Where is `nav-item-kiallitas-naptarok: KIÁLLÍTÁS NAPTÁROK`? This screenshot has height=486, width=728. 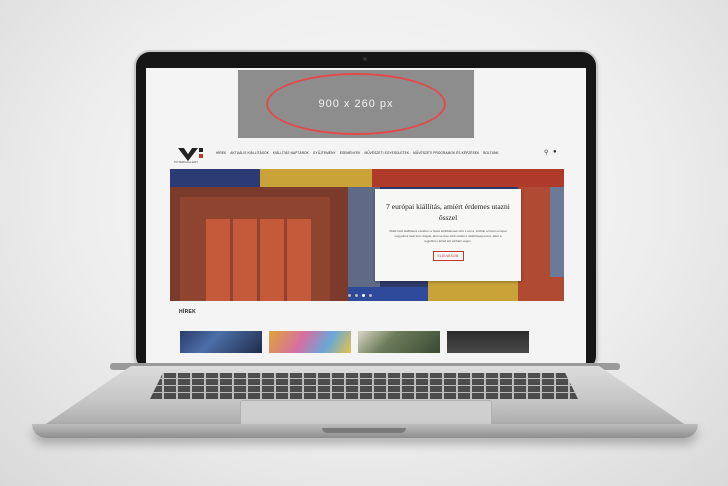 nav-item-kiallitas-naptarok: KIÁLLÍTÁS NAPTÁROK is located at coordinates (291, 153).